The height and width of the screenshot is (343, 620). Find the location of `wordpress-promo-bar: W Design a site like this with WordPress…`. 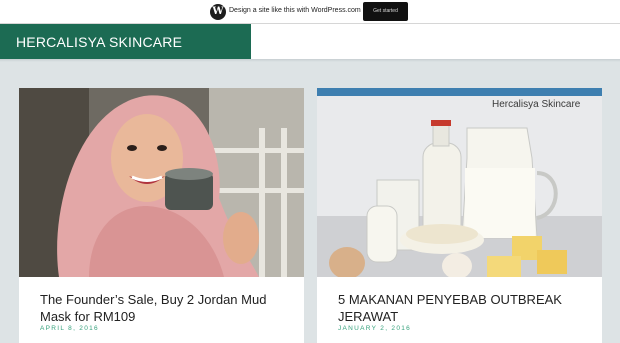

wordpress-promo-bar: W Design a site like this with WordPress… is located at coordinates (310, 12).